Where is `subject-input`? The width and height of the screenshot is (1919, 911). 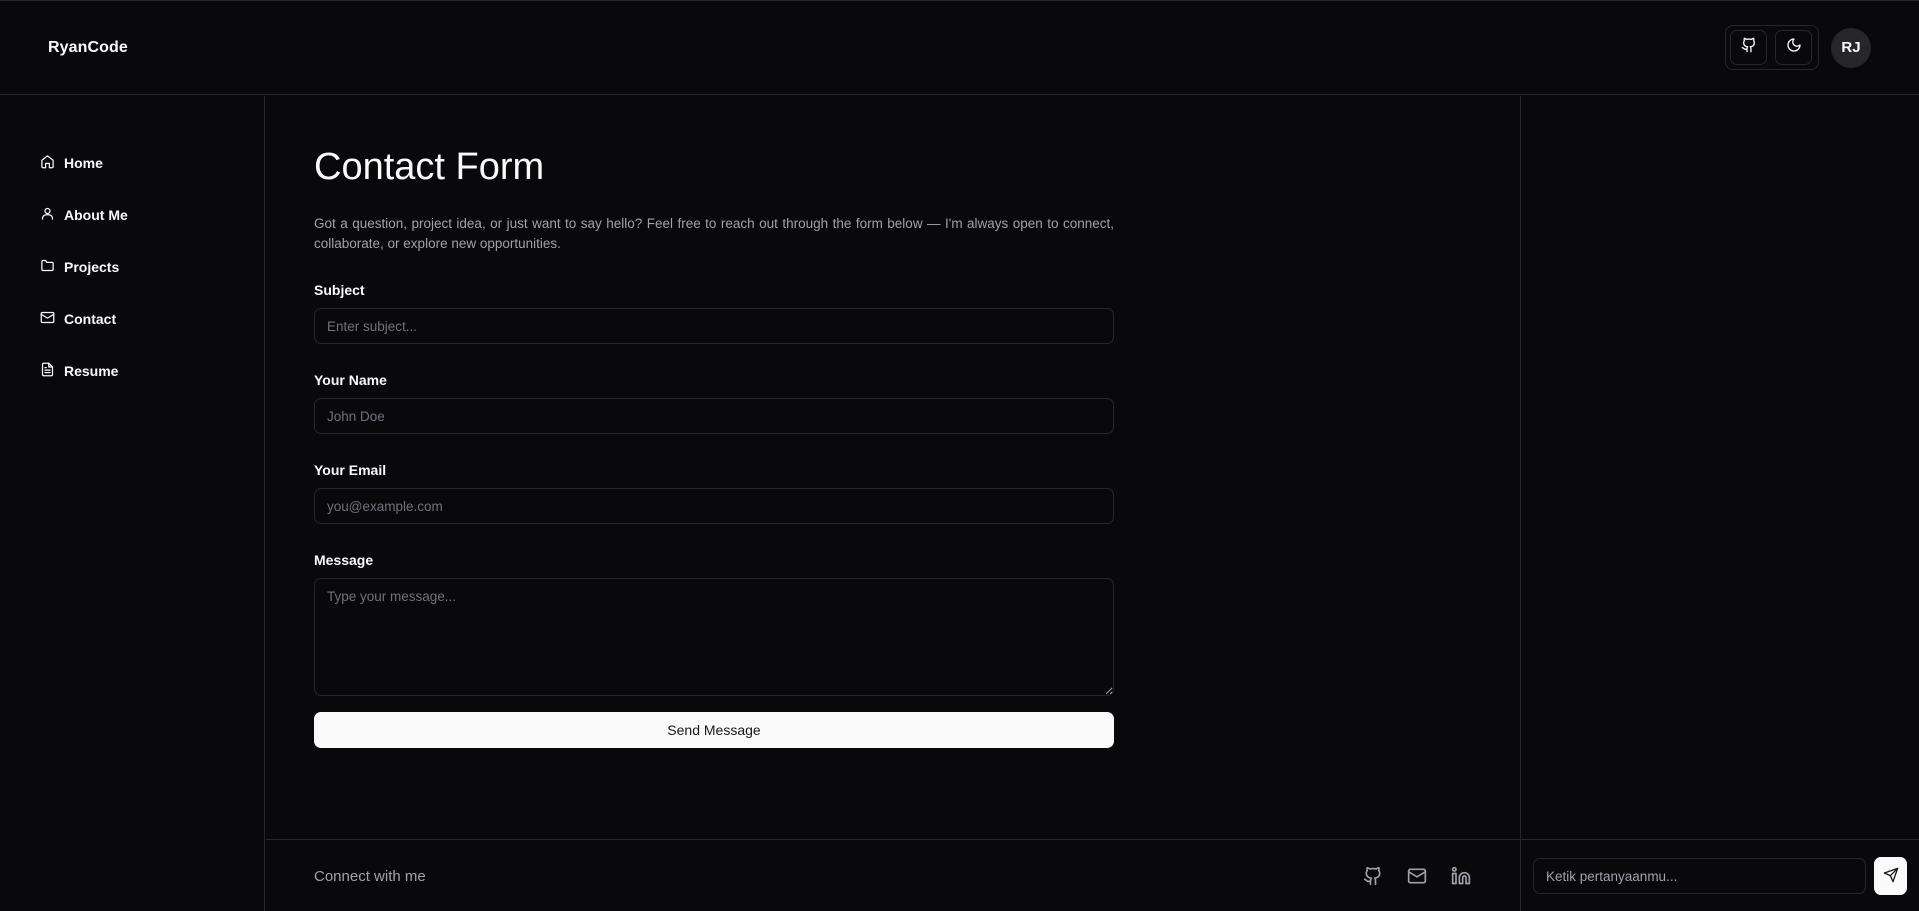 subject-input is located at coordinates (714, 326).